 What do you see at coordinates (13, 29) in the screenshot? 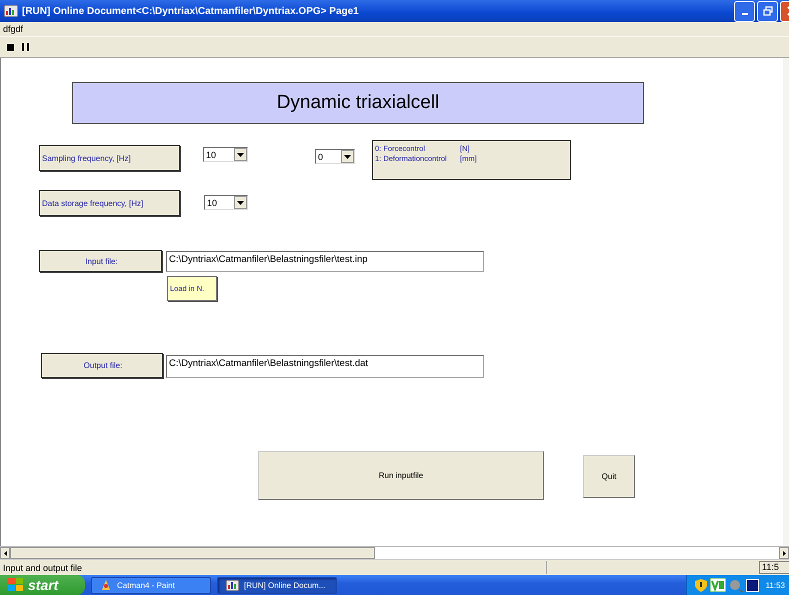
I see `menu-item: dfgdf` at bounding box center [13, 29].